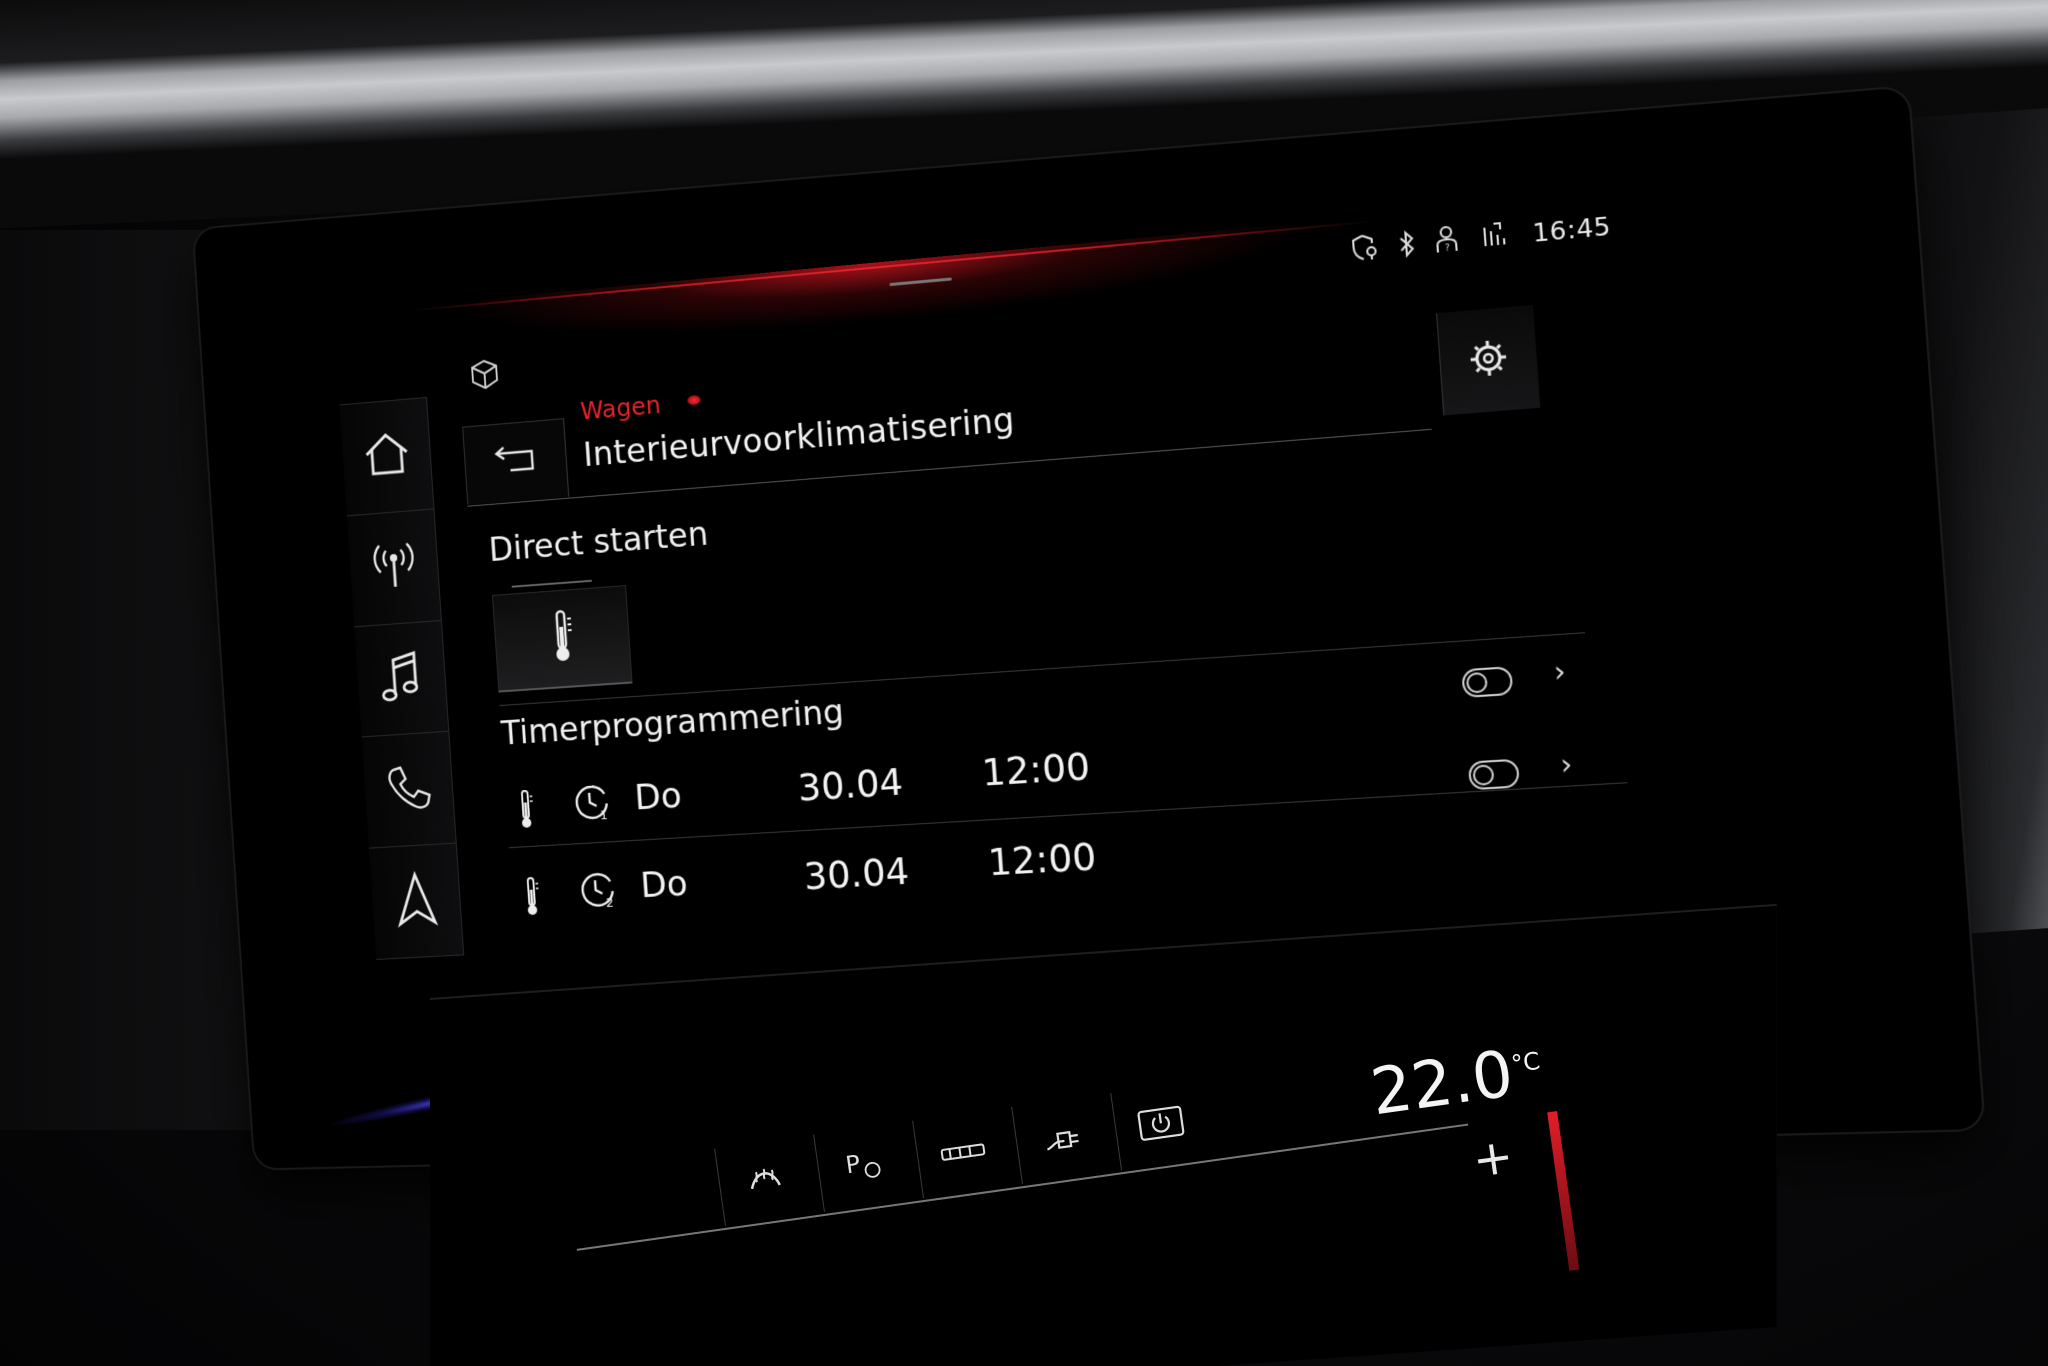 The image size is (2048, 1366). What do you see at coordinates (1442, 1084) in the screenshot?
I see `temperature-value: 22.0` at bounding box center [1442, 1084].